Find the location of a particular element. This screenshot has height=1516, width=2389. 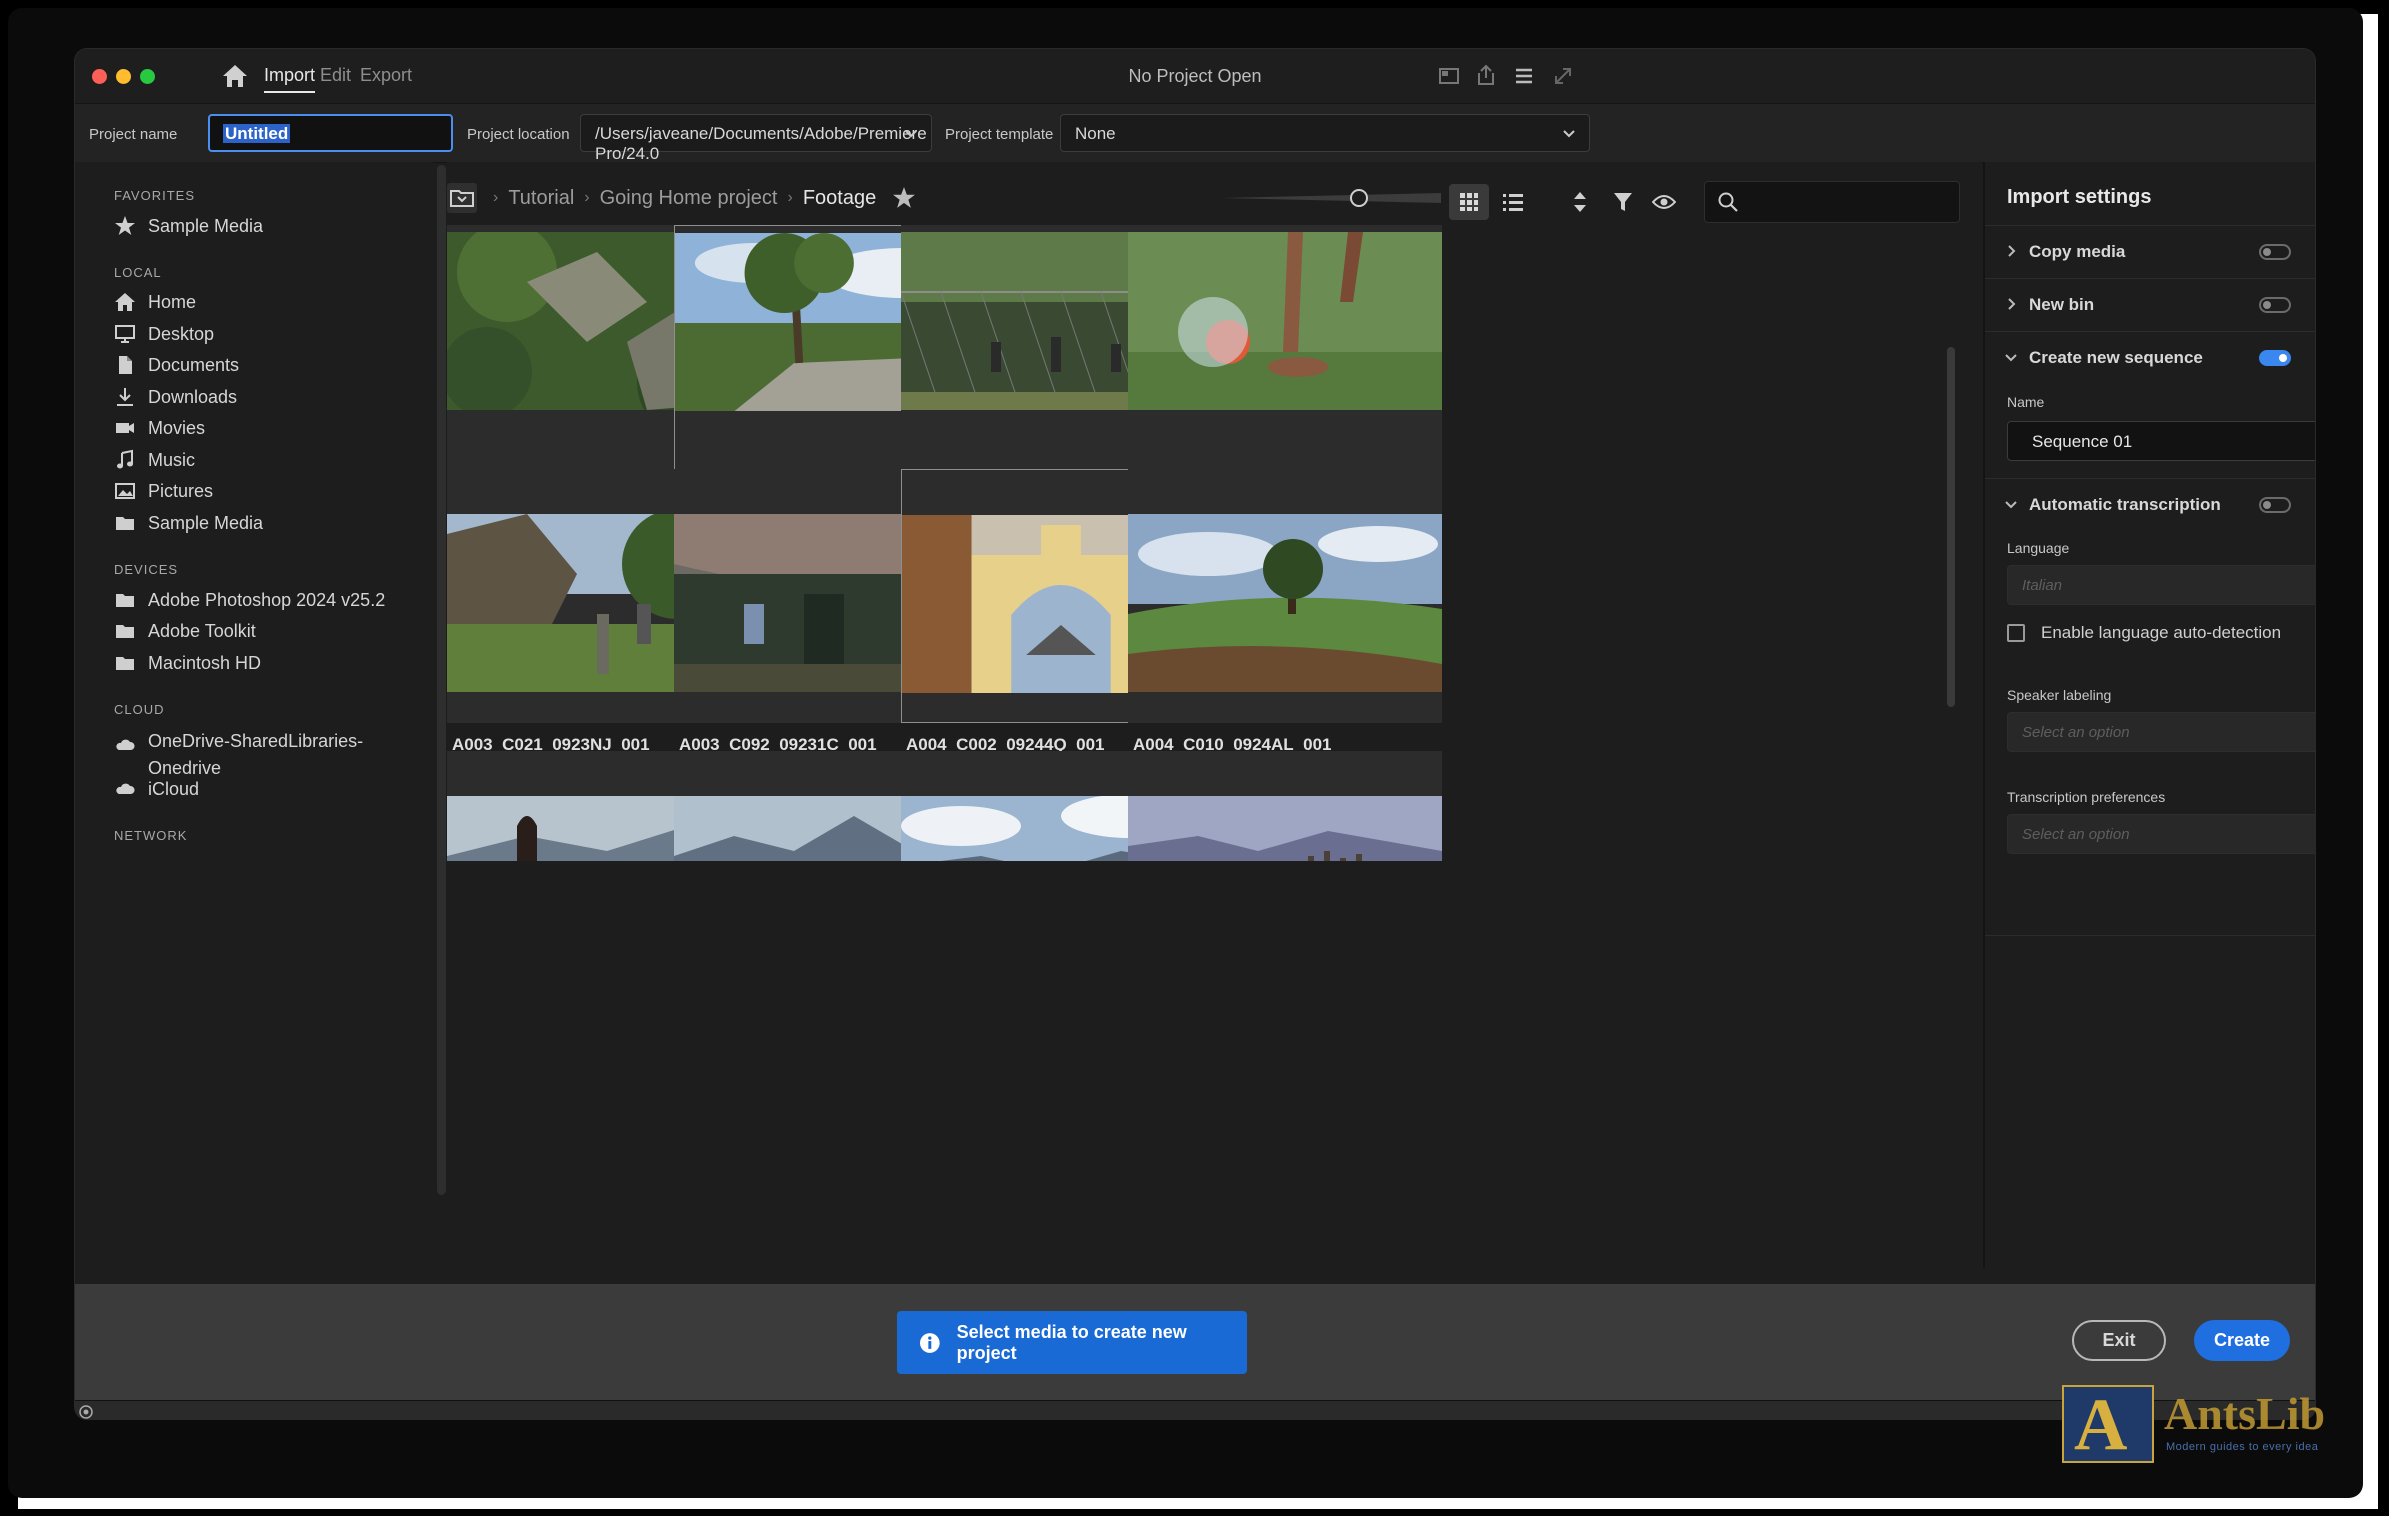

sidebar-item-downloads: Downloads is located at coordinates (175, 397).